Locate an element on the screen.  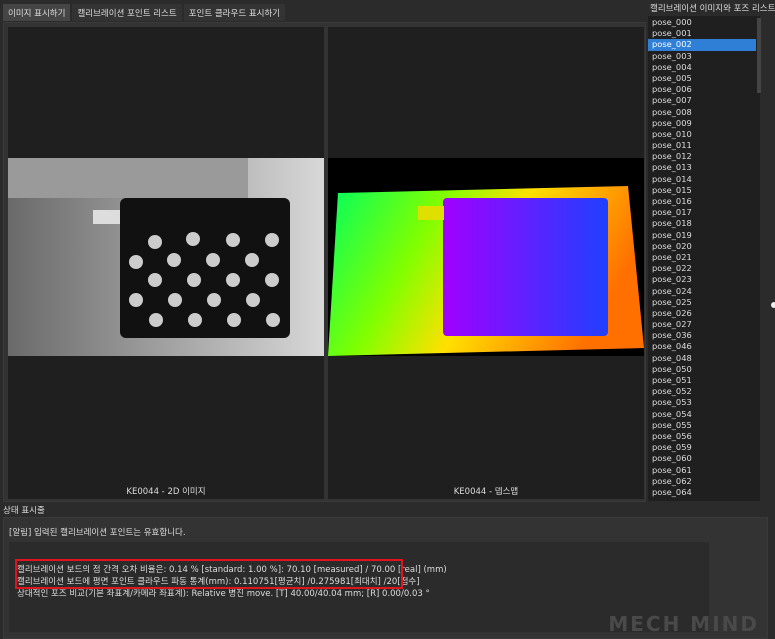
pose-list-item: pose_019 is located at coordinates (702, 235).